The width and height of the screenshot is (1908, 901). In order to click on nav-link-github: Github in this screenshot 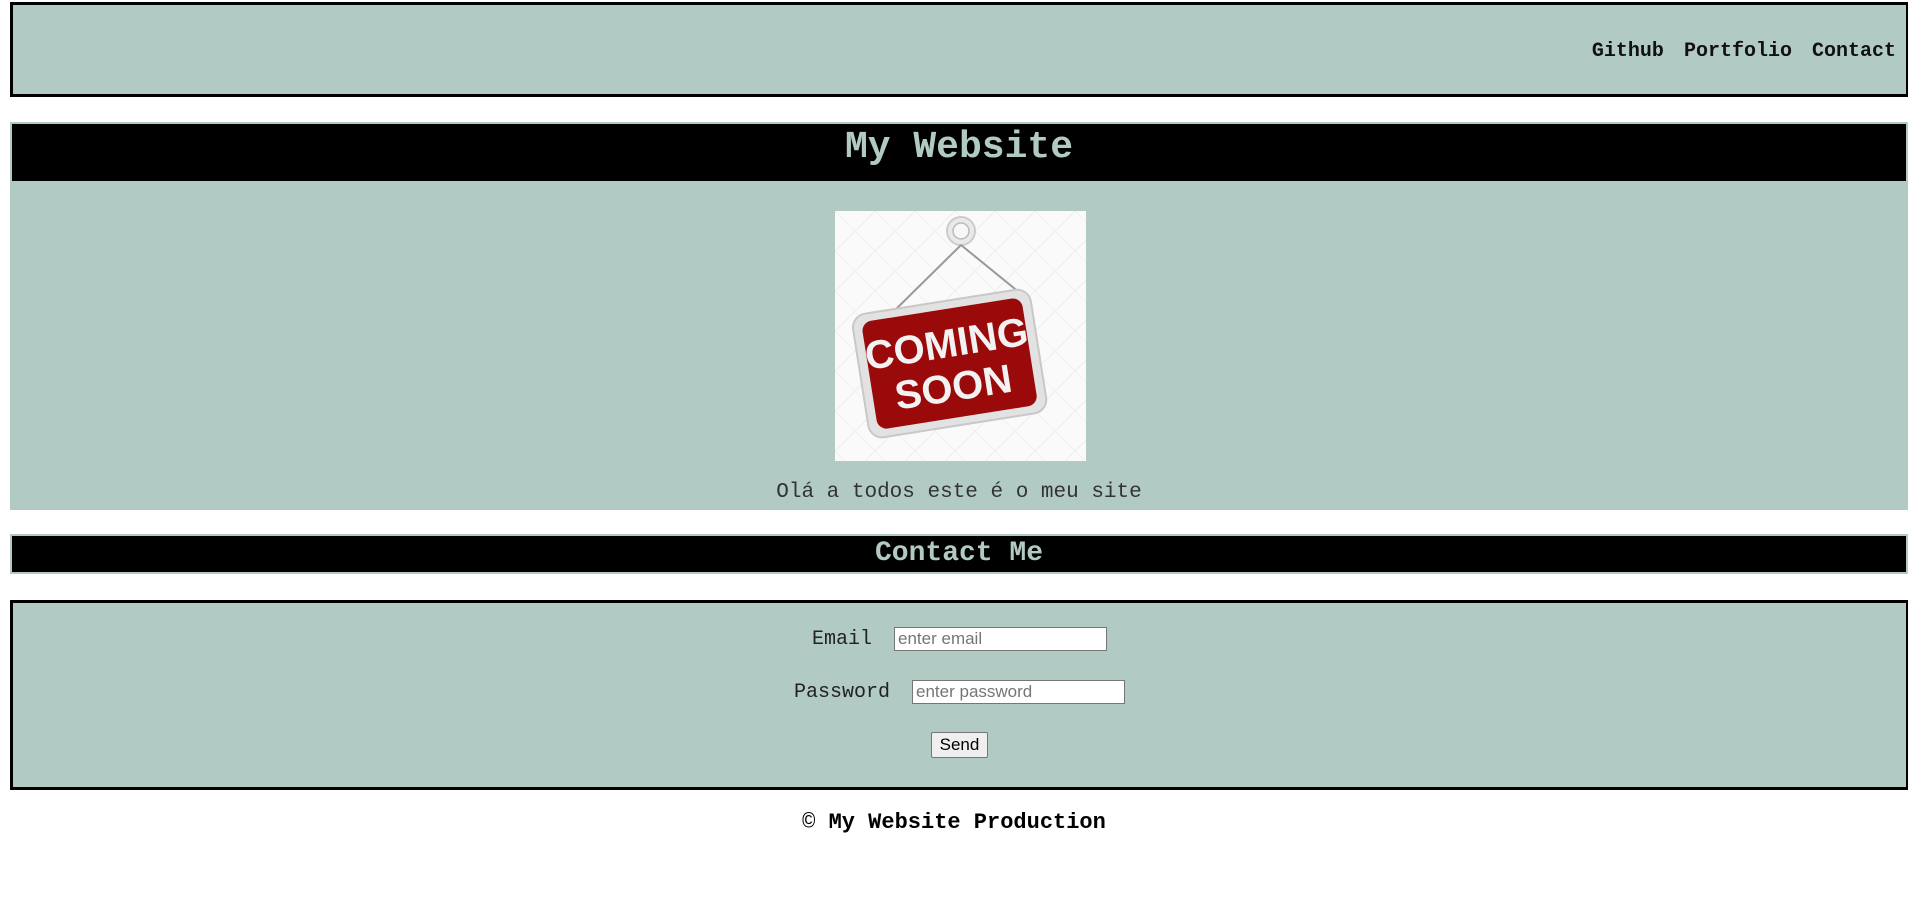, I will do `click(1628, 51)`.